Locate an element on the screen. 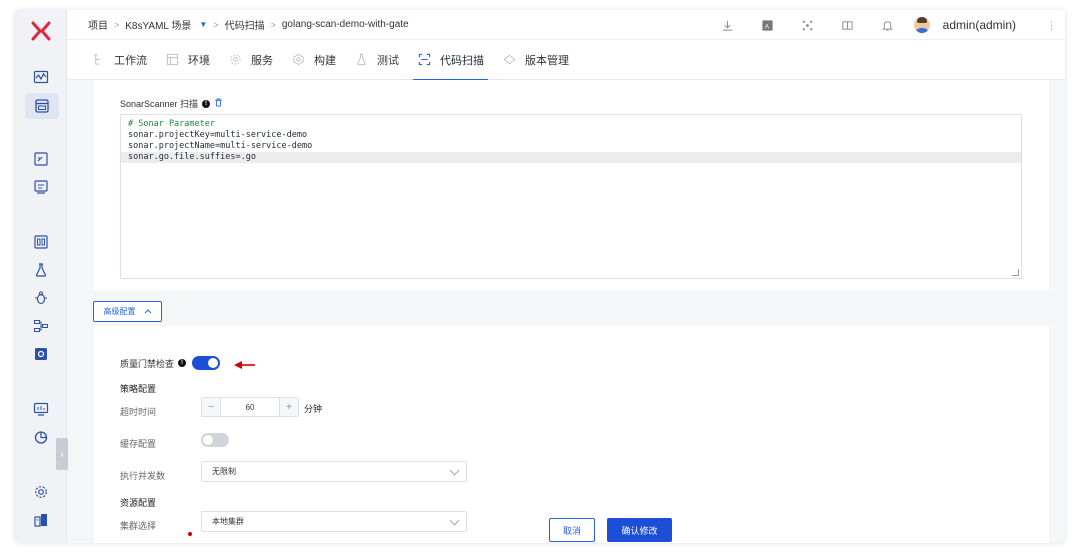 Image resolution: width=1080 pixels, height=558 pixels. translate-icon: A is located at coordinates (768, 25).